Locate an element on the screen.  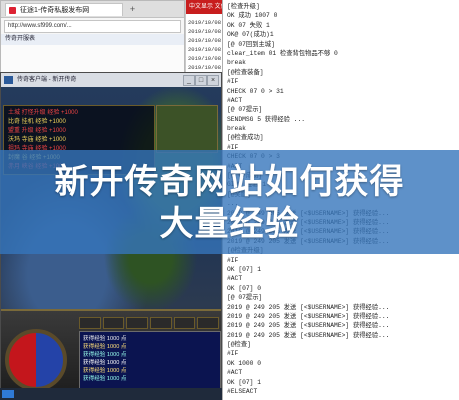
close-button: × is located at coordinates (213, 80).